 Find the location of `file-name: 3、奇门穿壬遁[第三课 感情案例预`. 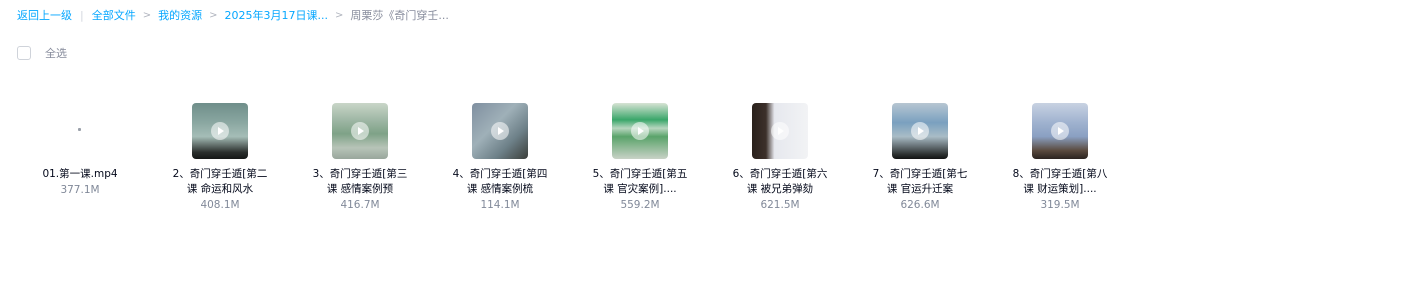

file-name: 3、奇门穿壬遁[第三课 感情案例预 is located at coordinates (360, 181).